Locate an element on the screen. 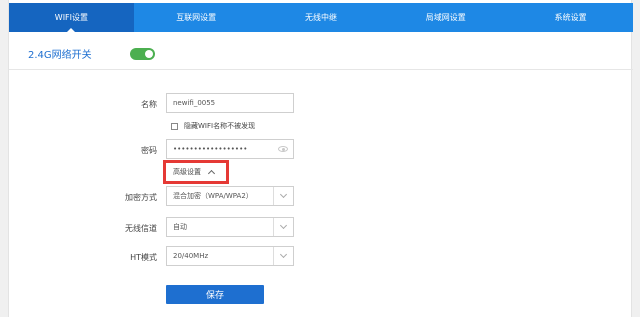 This screenshot has width=640, height=317. tab-lan-settings: 局域网设置 is located at coordinates (445, 17).